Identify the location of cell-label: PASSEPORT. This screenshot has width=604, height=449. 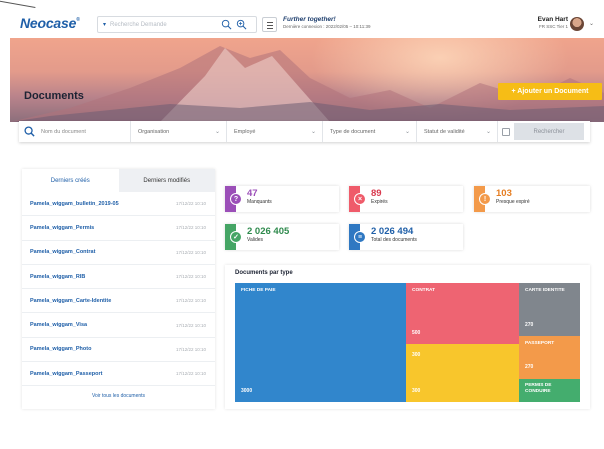
(540, 343).